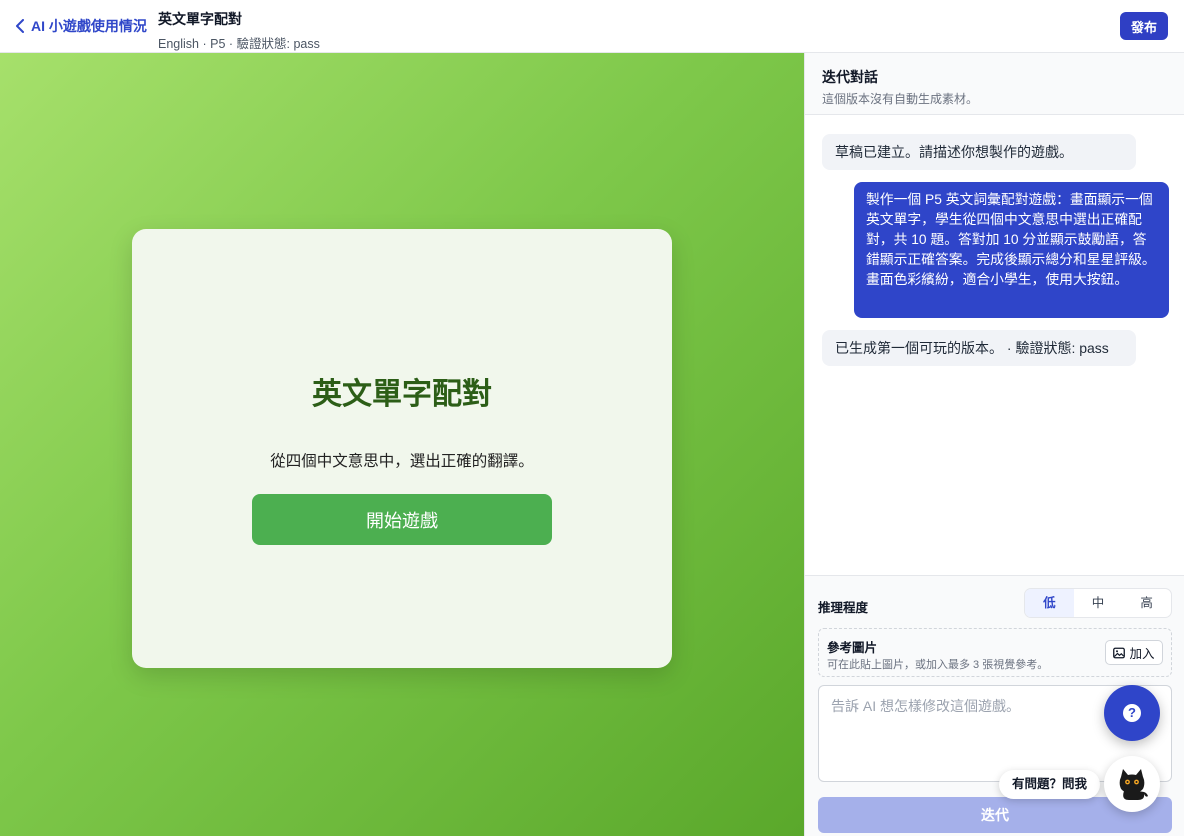  Describe the element at coordinates (239, 44) in the screenshot. I see `page-subtitle: English · P5 · 驗證狀態: pass` at that location.